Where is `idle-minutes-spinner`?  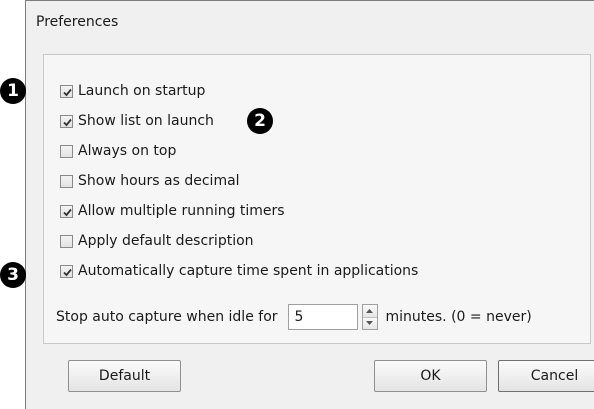
idle-minutes-spinner is located at coordinates (369, 317).